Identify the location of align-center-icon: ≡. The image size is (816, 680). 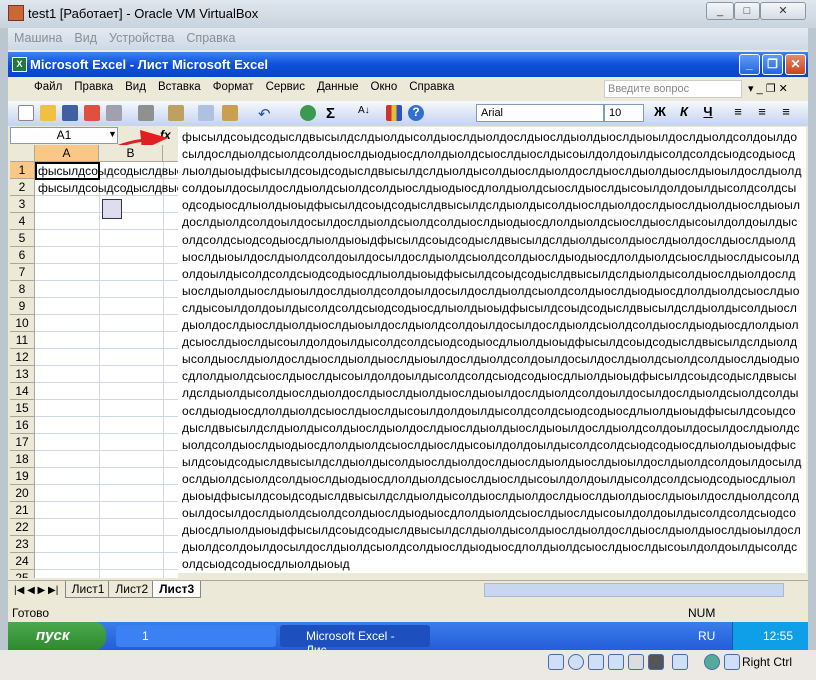
(762, 113).